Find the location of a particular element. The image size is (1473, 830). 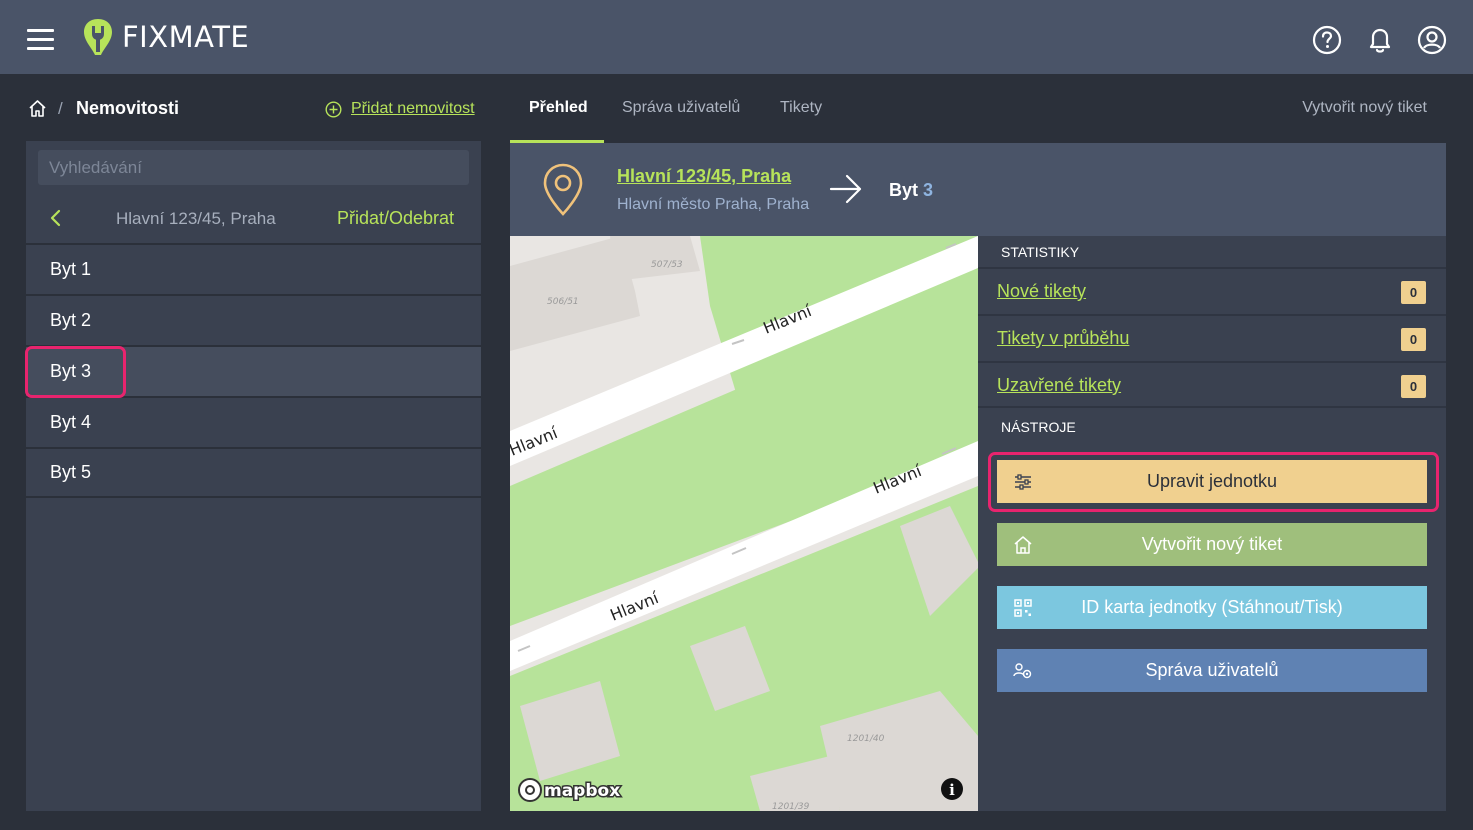

menu-icon is located at coordinates (40, 40).